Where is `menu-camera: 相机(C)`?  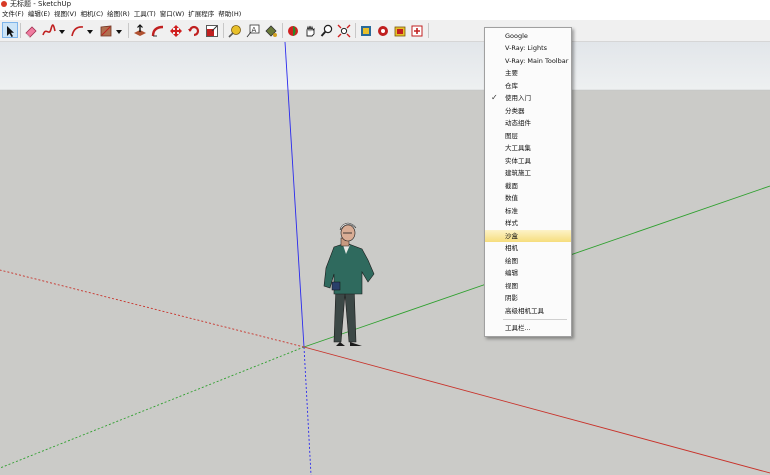 menu-camera: 相机(C) is located at coordinates (92, 14).